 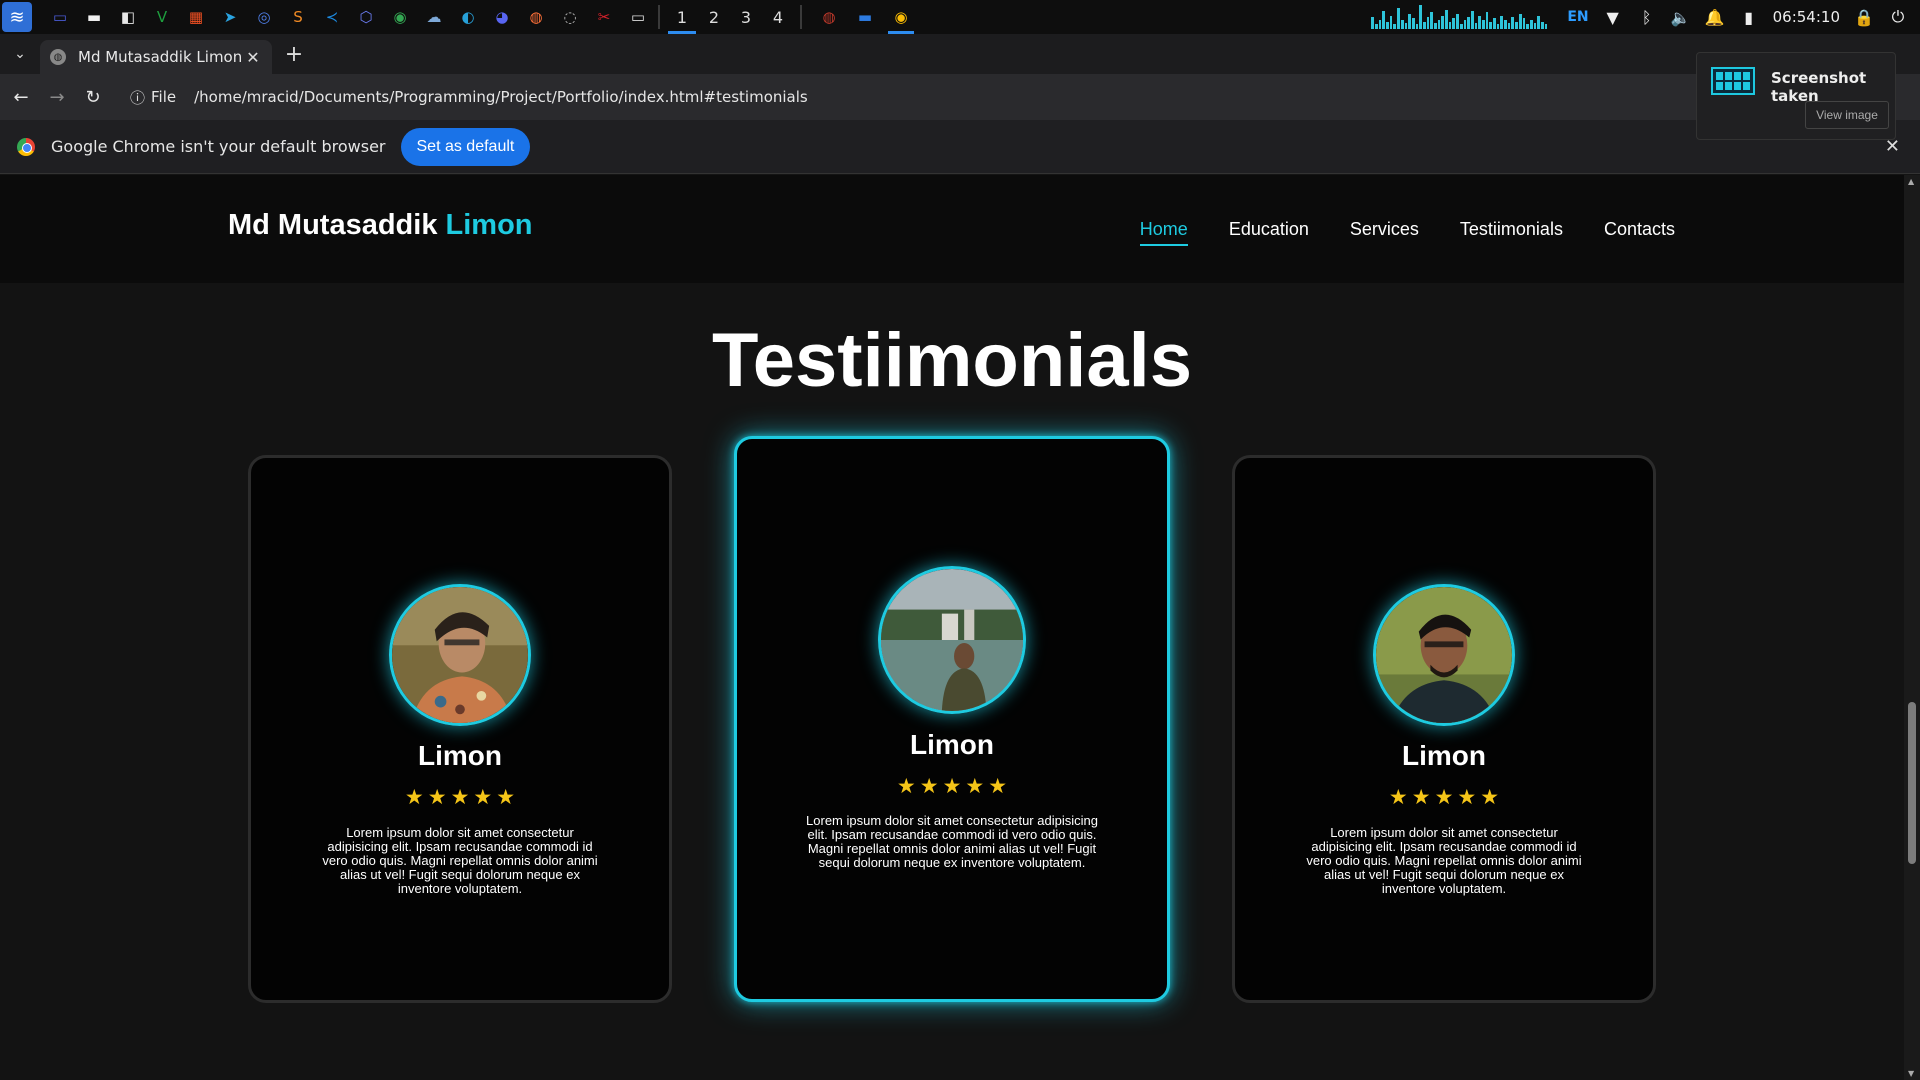 I want to click on cloud-icon: ☁, so click(x=434, y=17).